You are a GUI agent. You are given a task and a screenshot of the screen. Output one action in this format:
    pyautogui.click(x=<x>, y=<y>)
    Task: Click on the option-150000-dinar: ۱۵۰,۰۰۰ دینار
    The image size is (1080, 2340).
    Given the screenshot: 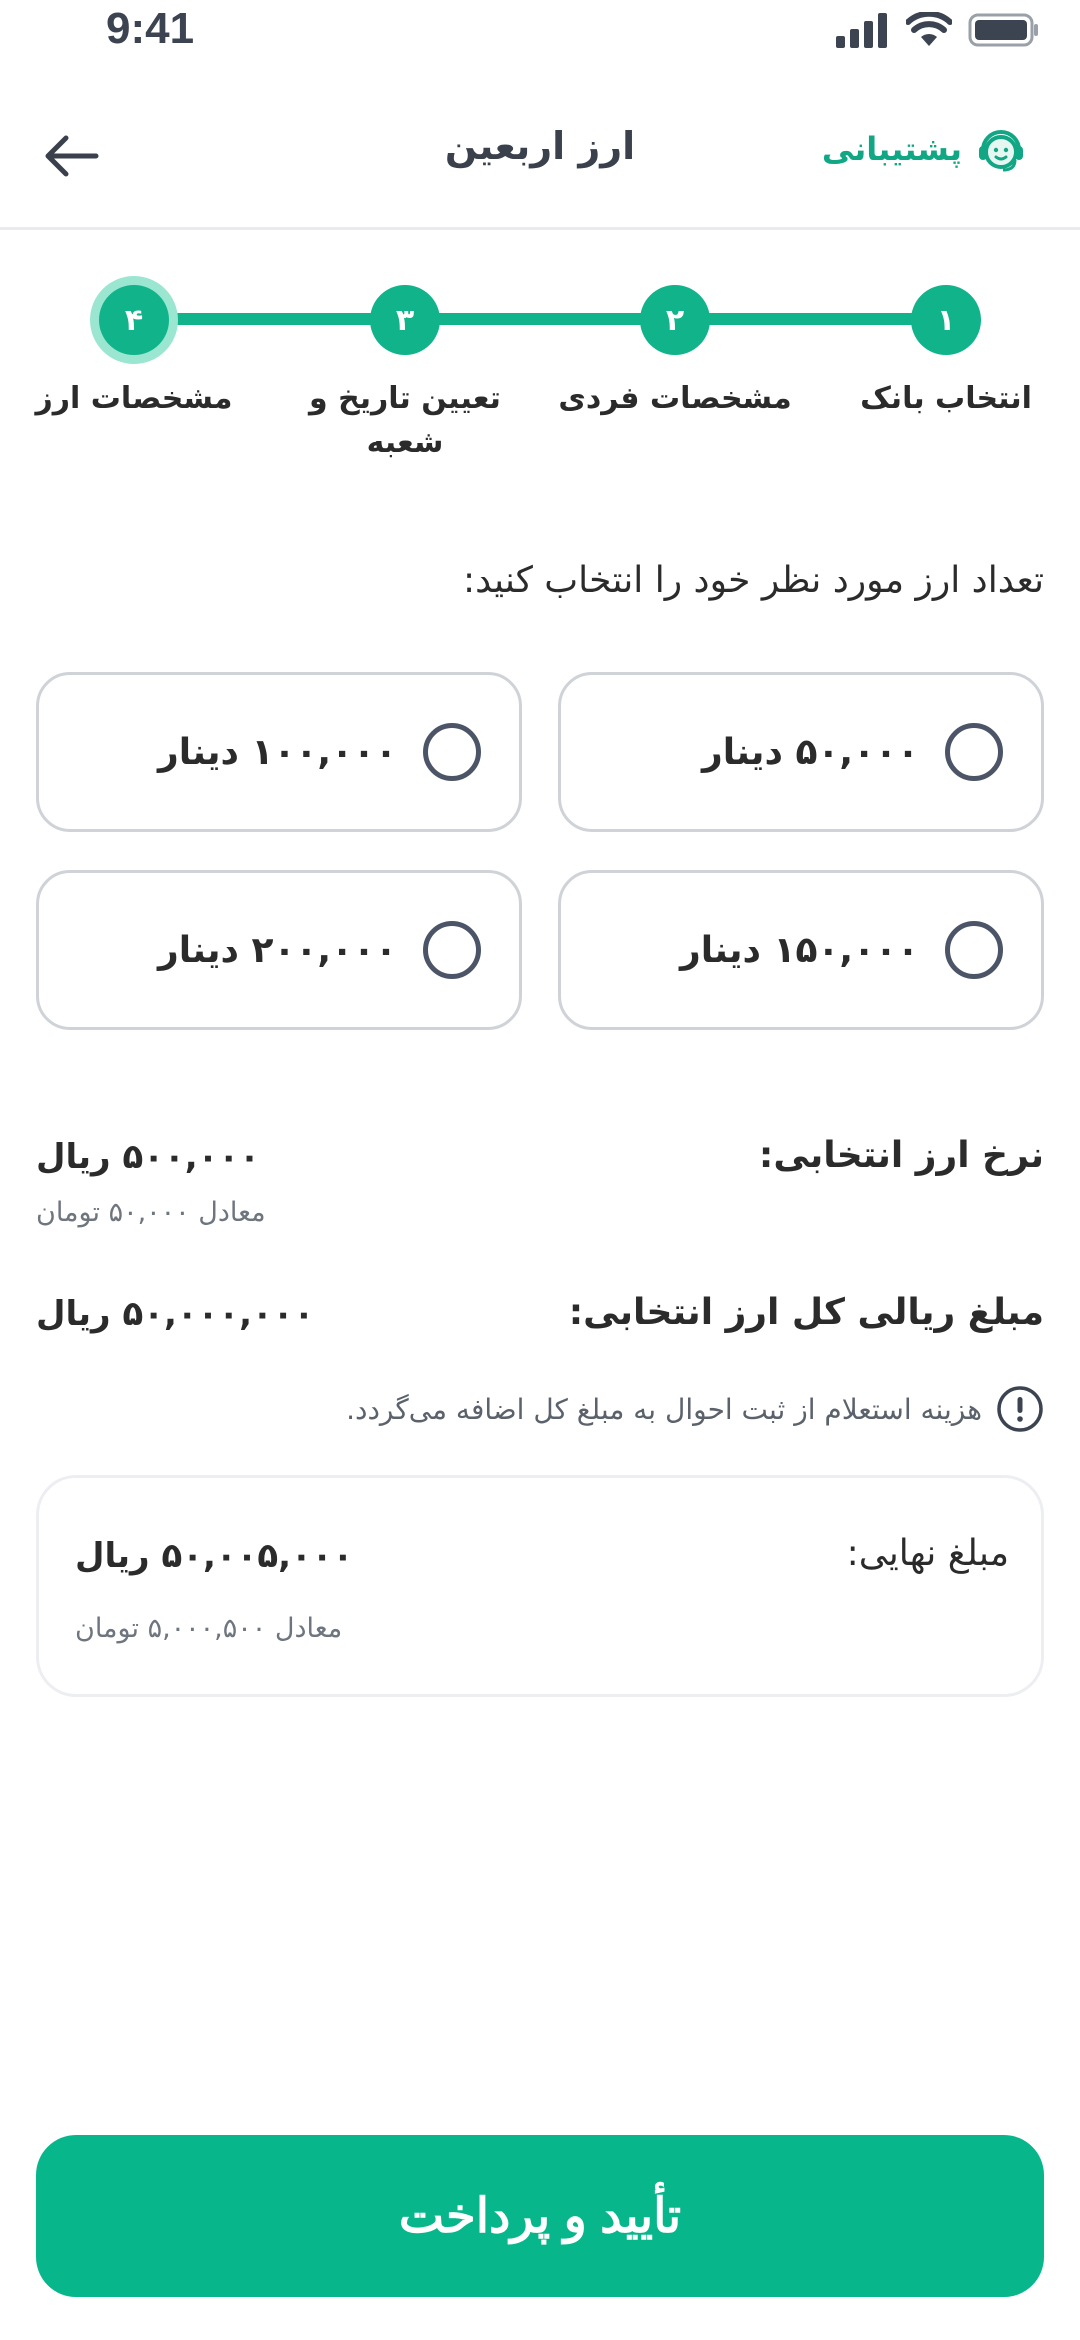 What is the action you would take?
    pyautogui.click(x=801, y=950)
    